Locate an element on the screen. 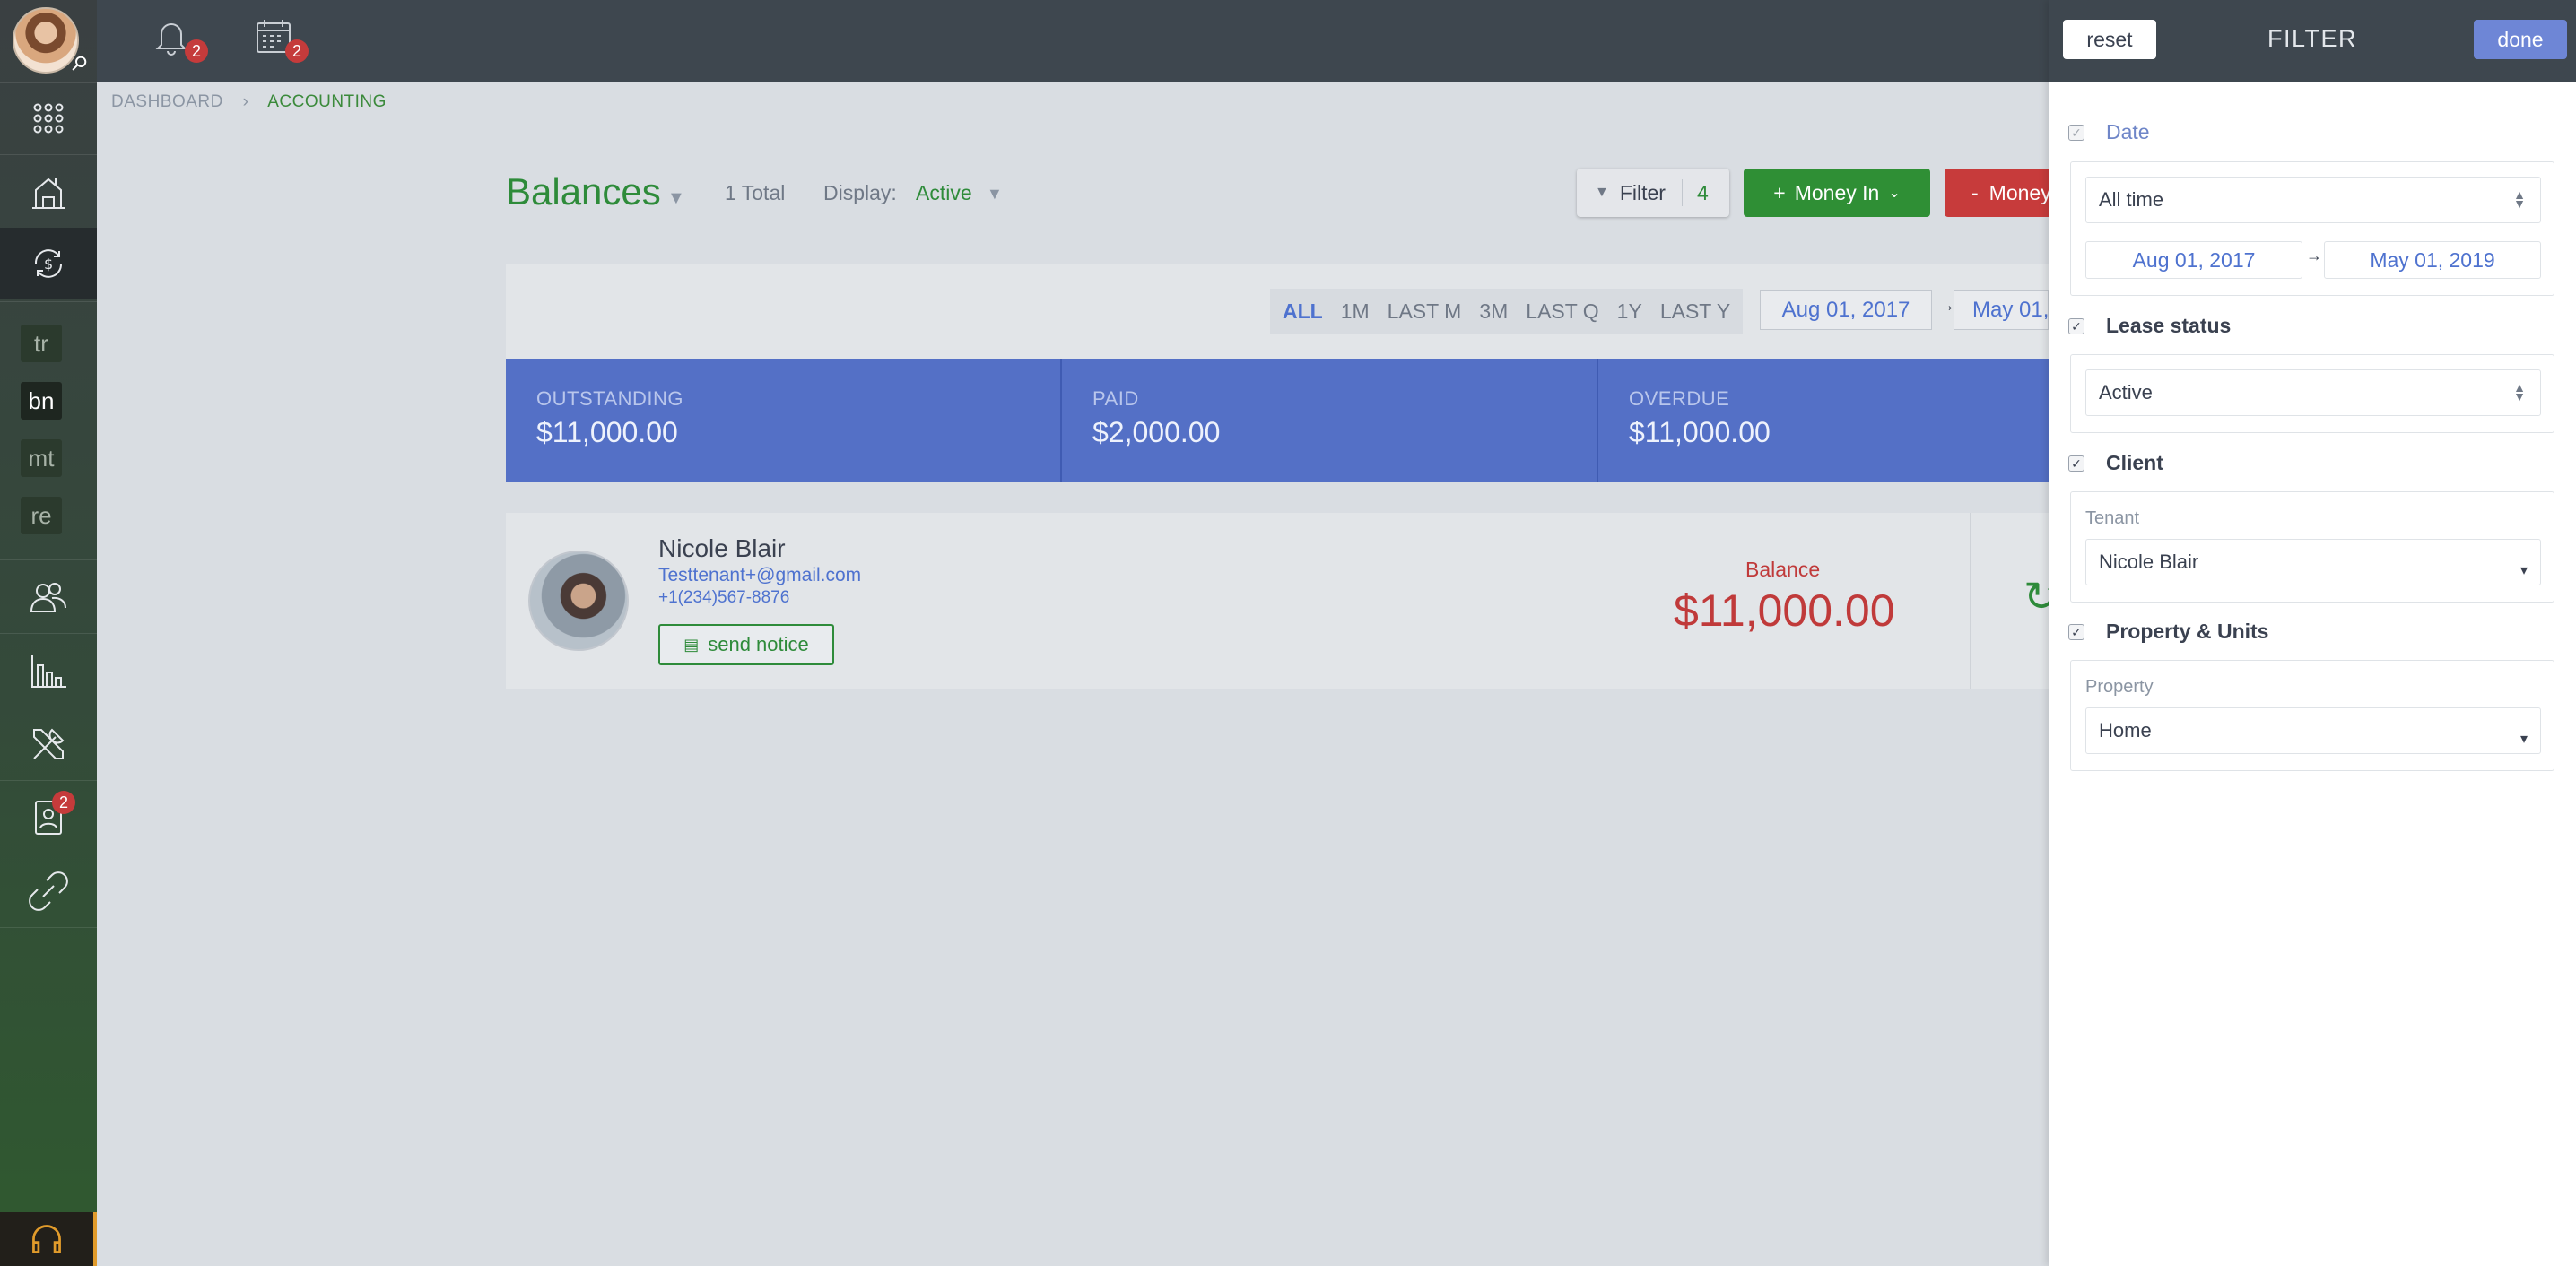 The image size is (2576, 1266). lease-status-box: Active ▲ ▼ is located at coordinates (2312, 393).